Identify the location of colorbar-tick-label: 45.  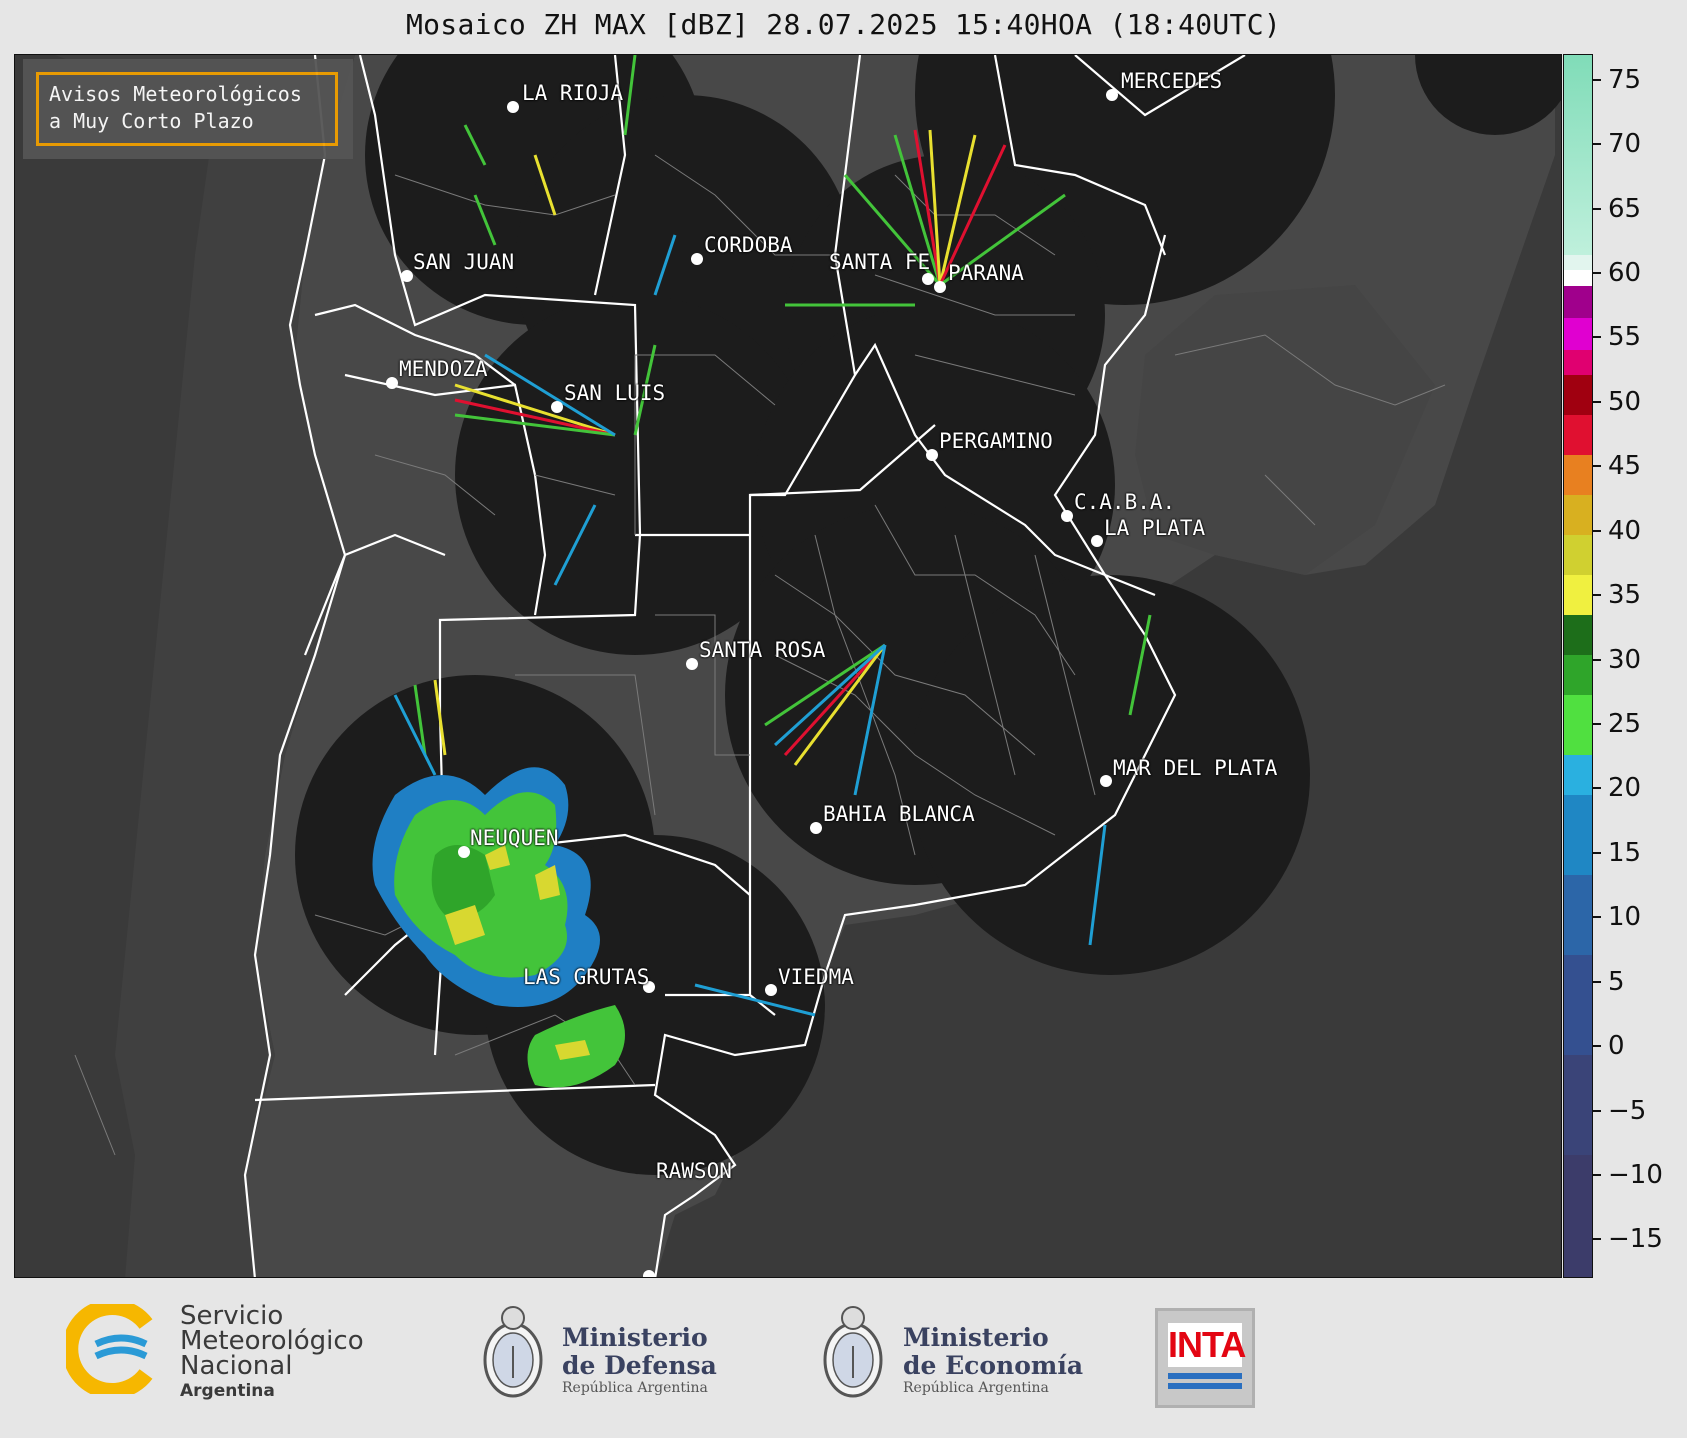
(1625, 466).